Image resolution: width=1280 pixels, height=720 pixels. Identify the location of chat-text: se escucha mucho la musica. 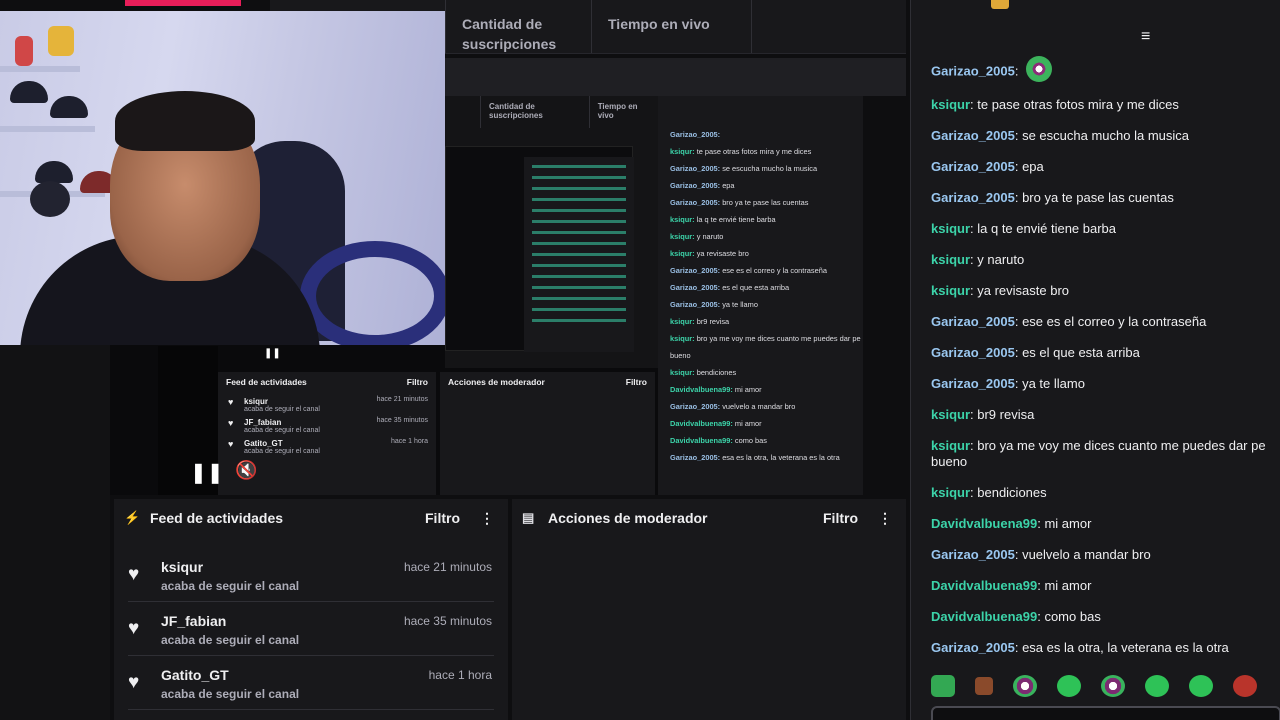
(1105, 135).